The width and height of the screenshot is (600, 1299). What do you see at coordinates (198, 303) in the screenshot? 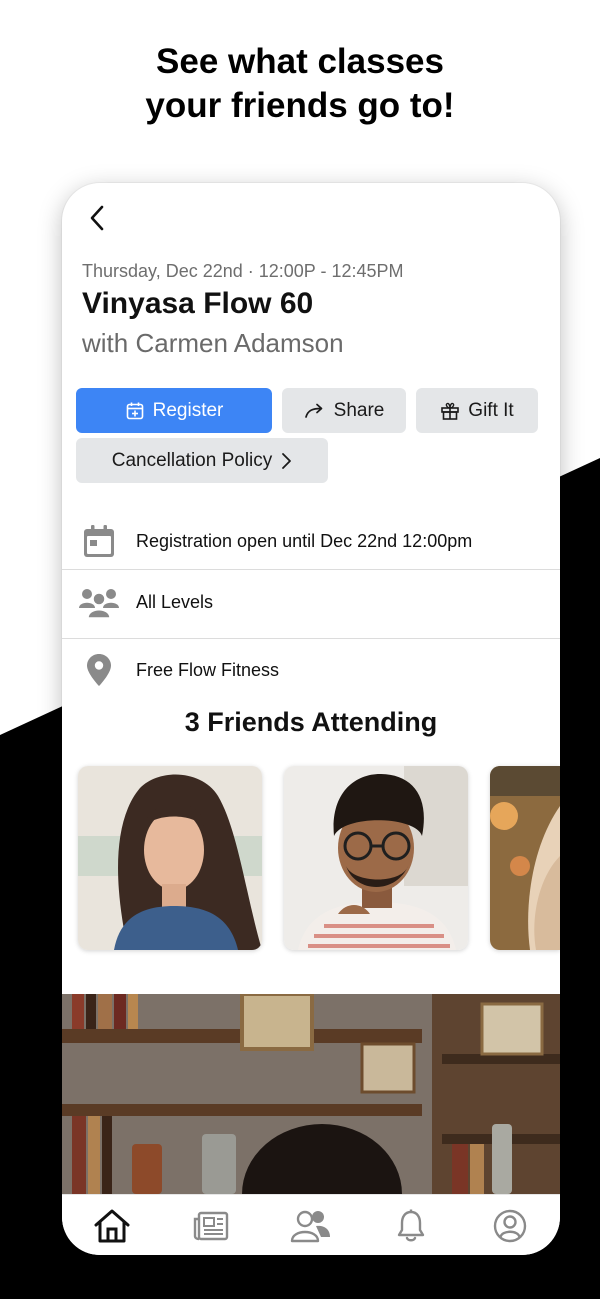
I see `class-title: Vinyasa Flow 60` at bounding box center [198, 303].